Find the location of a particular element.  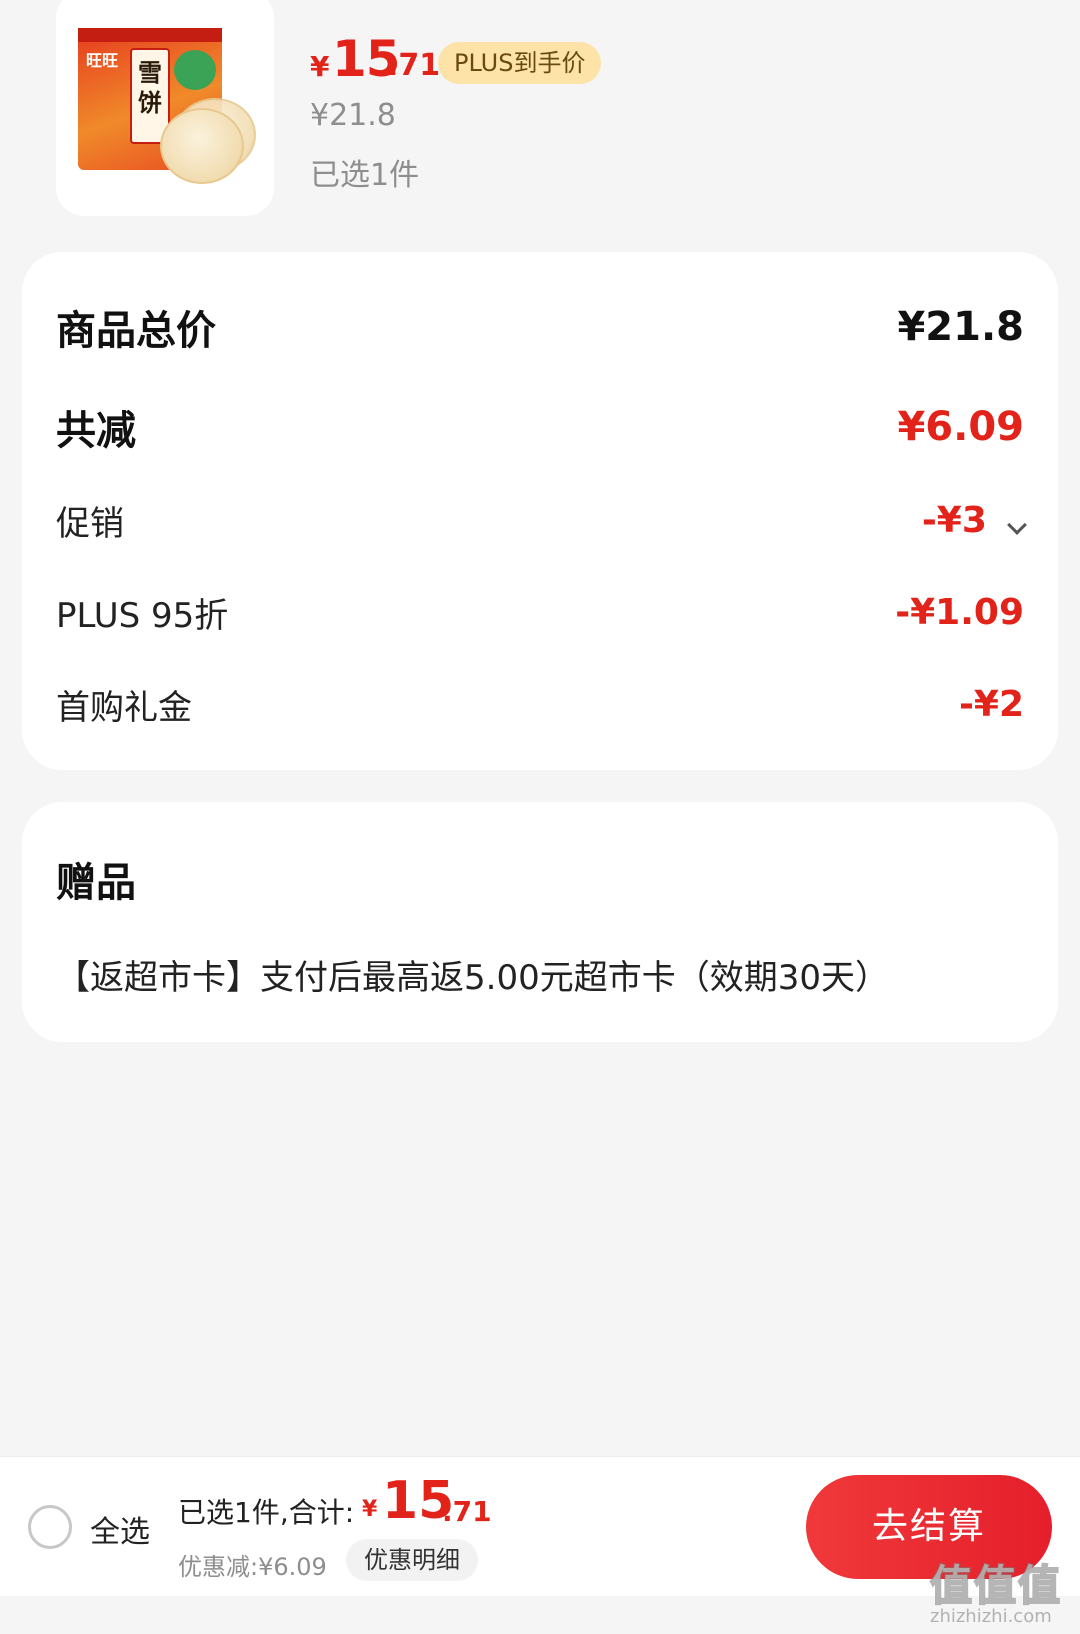

first-purchase-gift-row: 首购礼金 -¥2 is located at coordinates (540, 704).